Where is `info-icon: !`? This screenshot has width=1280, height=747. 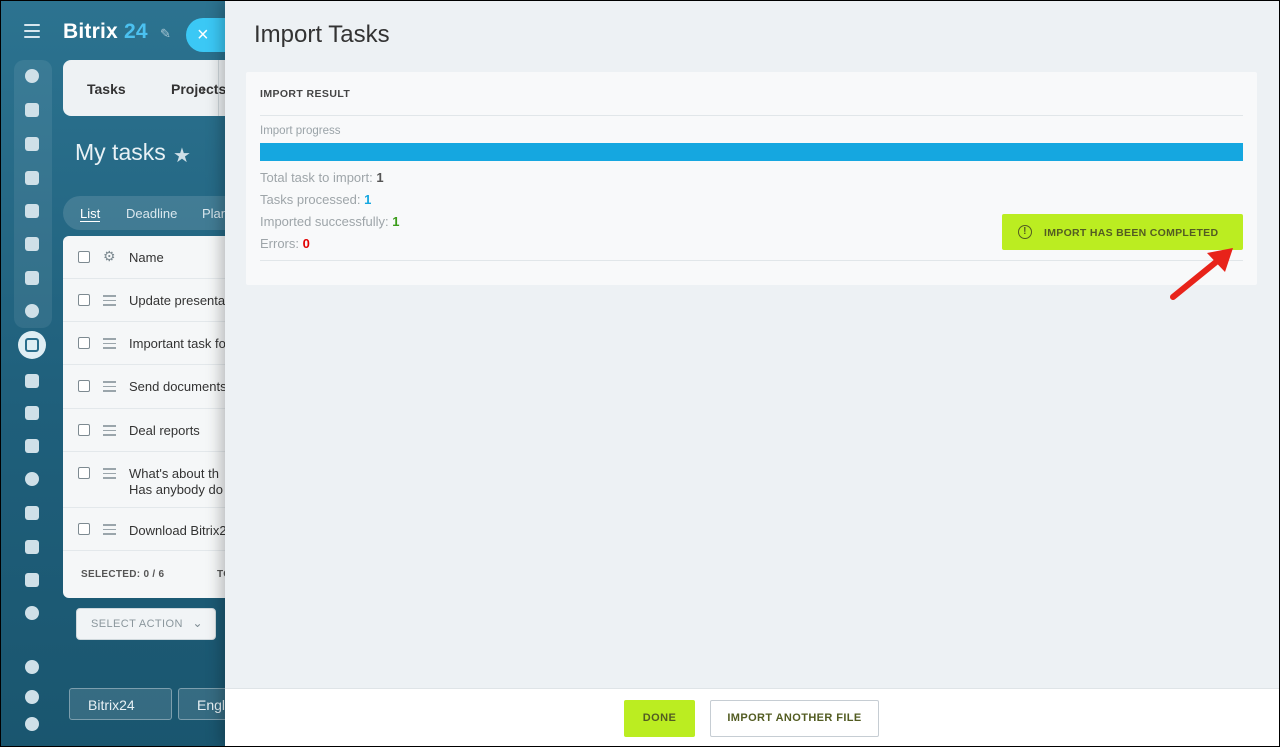 info-icon: ! is located at coordinates (1025, 232).